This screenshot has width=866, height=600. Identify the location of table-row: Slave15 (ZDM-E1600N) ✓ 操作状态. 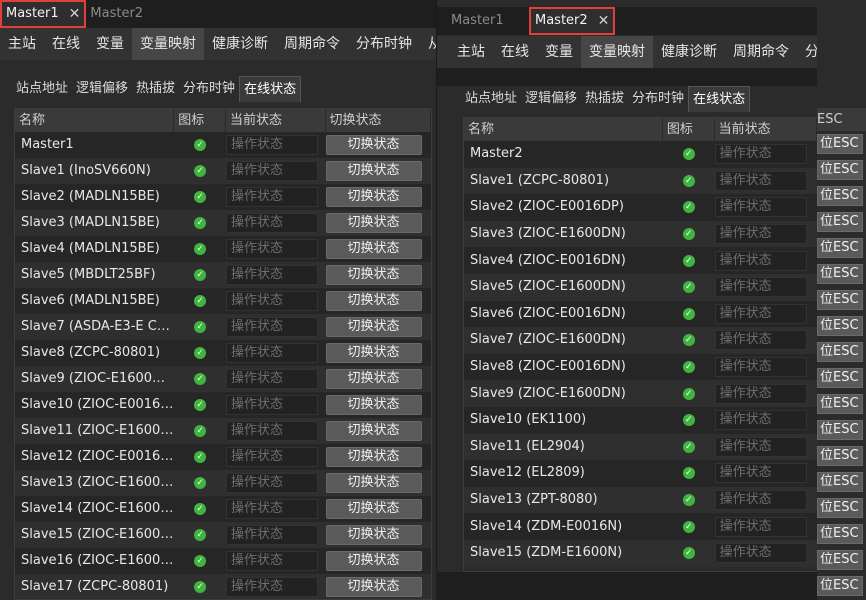
(640, 553).